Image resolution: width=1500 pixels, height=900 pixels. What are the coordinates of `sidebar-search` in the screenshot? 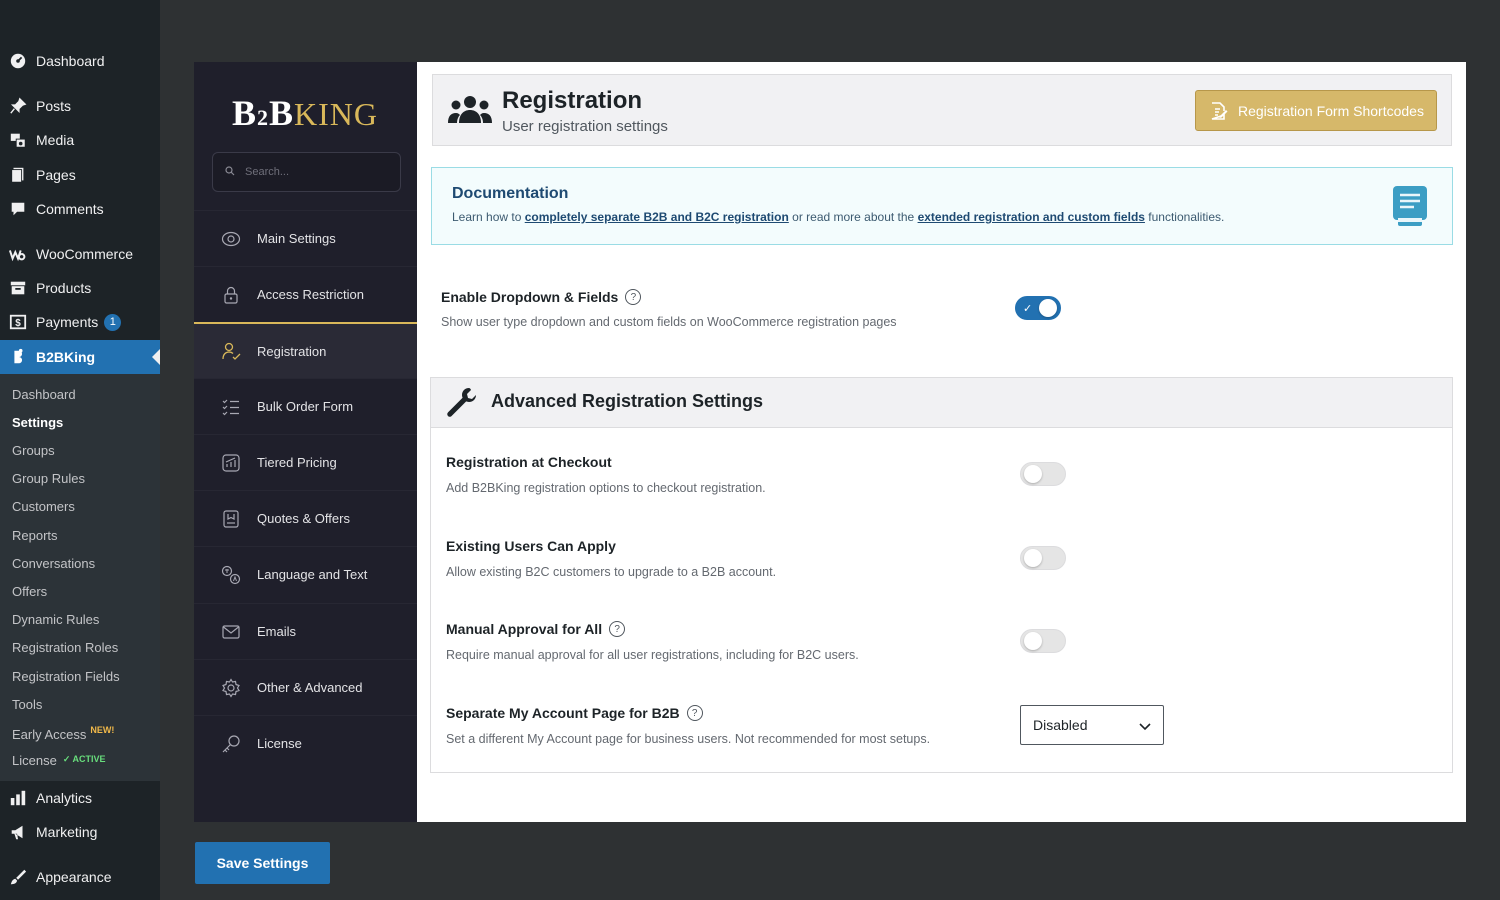 It's located at (306, 172).